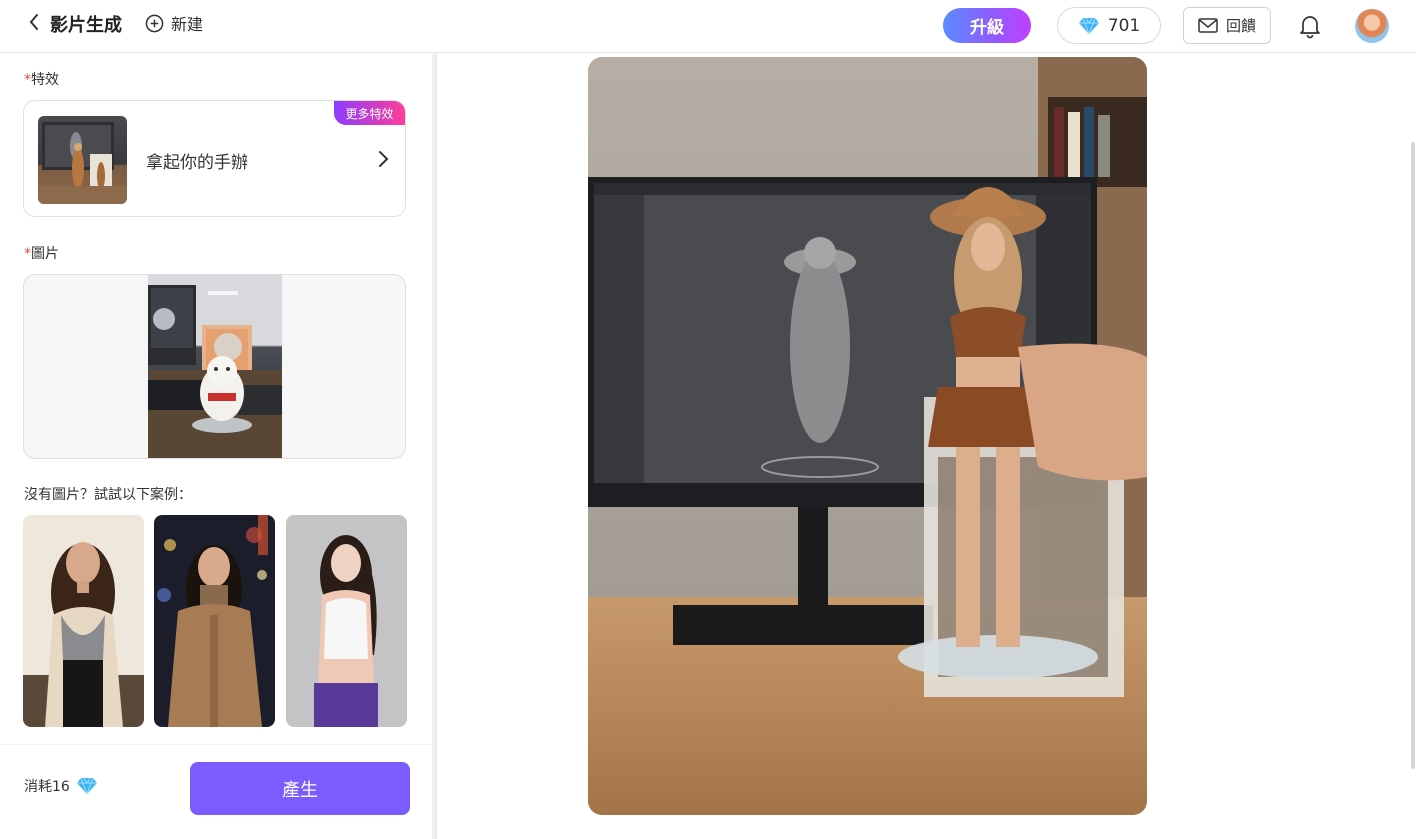  What do you see at coordinates (86, 25) in the screenshot?
I see `page-title: 影片生成` at bounding box center [86, 25].